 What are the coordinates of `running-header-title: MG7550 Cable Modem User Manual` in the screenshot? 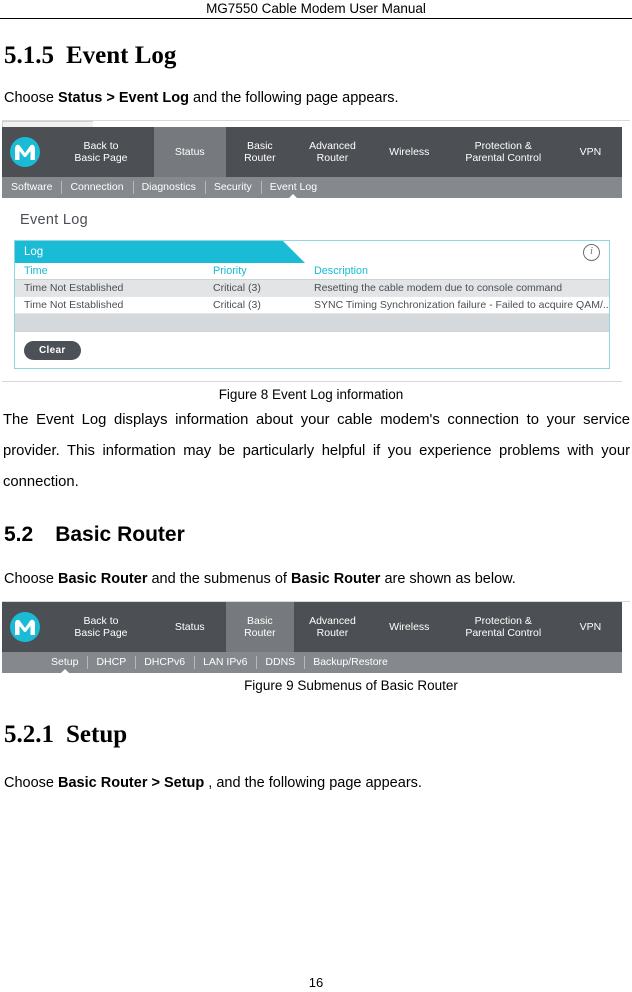 It's located at (316, 8).